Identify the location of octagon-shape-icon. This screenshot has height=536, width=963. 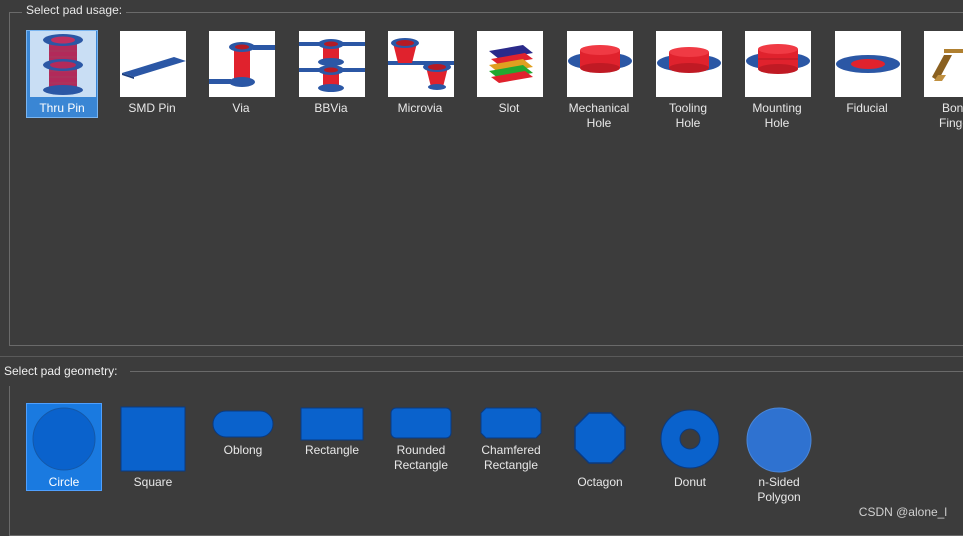
(600, 446).